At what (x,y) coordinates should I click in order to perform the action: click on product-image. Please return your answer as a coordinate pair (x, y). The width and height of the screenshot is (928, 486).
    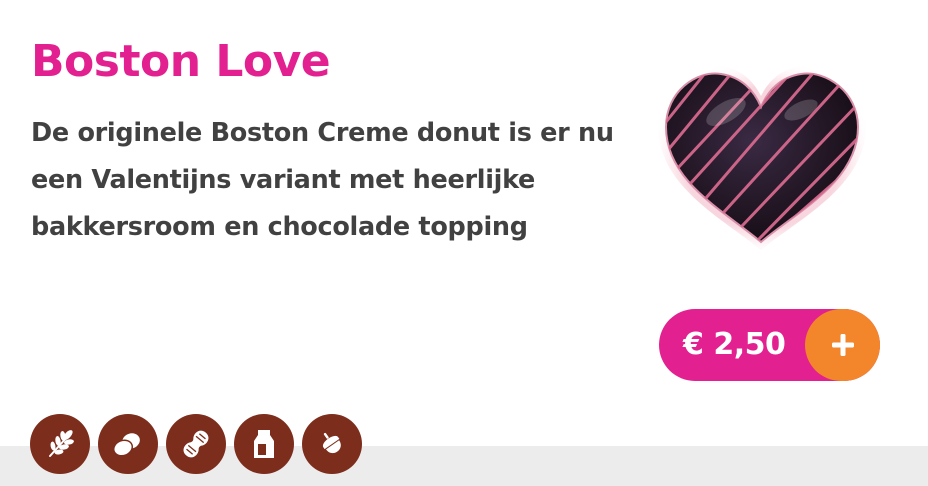
    Looking at the image, I should click on (761, 157).